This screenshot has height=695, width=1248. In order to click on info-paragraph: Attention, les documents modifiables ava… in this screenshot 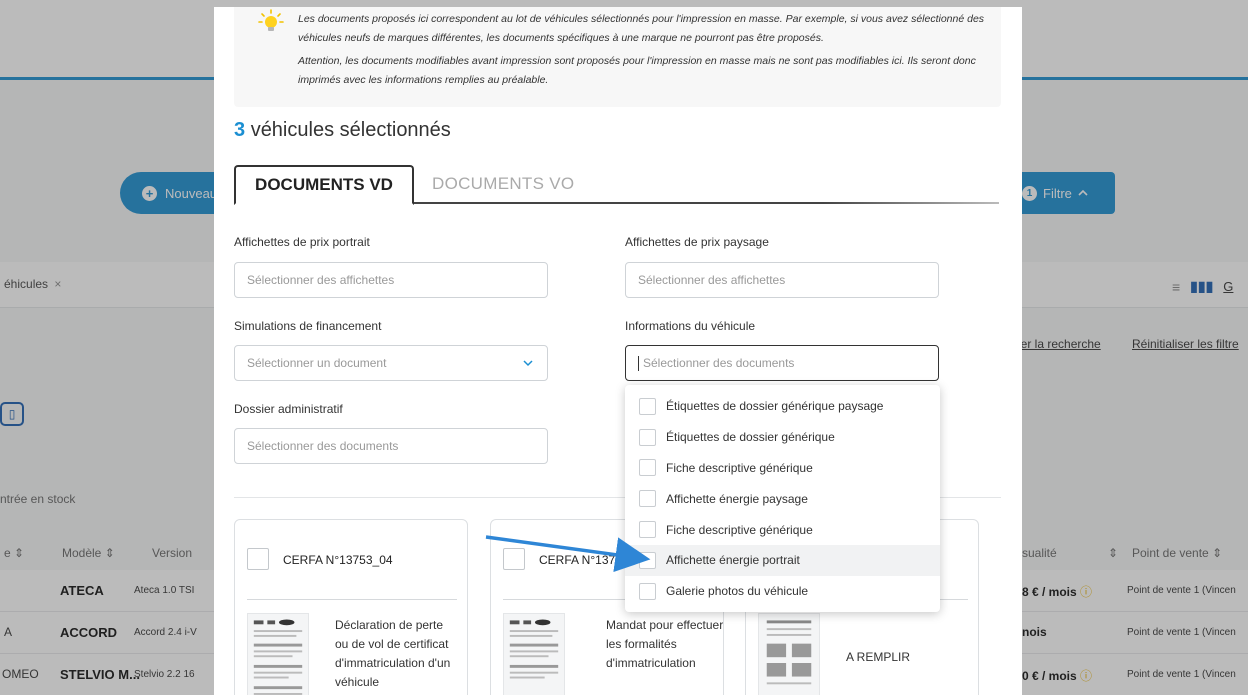, I will do `click(637, 70)`.